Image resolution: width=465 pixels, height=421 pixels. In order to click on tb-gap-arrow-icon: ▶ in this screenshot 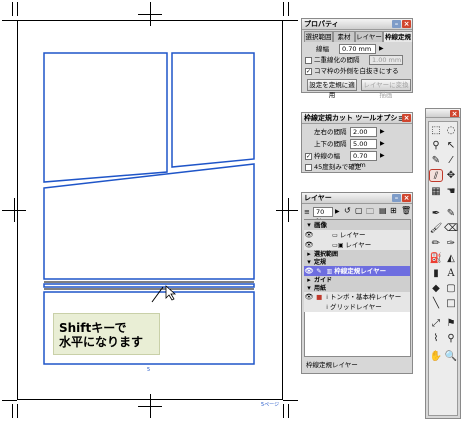, I will do `click(382, 143)`.